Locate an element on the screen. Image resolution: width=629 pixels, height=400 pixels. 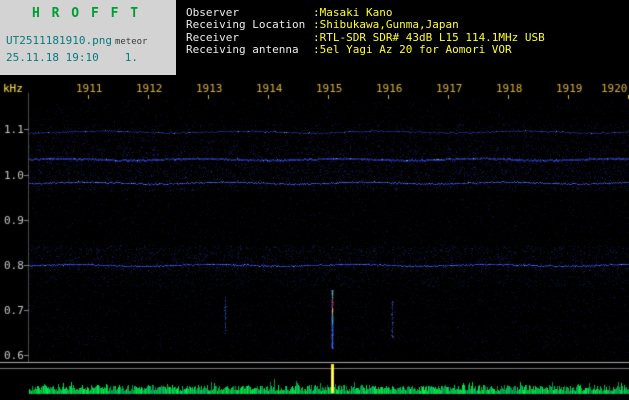
info-value: :RTL-SDR SDR# 43dB L15 114.1MHz USB is located at coordinates (429, 37).